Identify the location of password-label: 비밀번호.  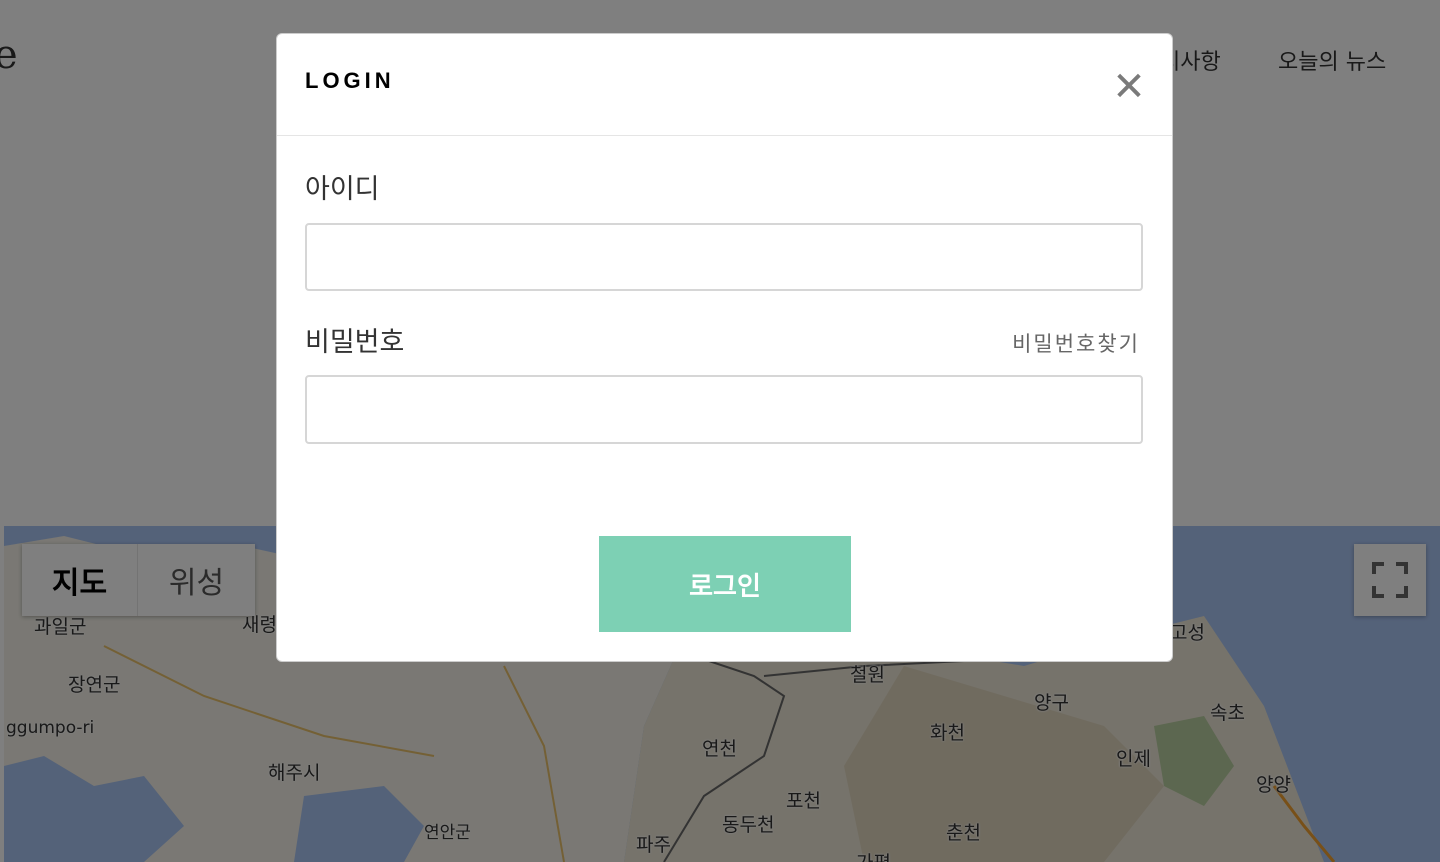
(355, 342).